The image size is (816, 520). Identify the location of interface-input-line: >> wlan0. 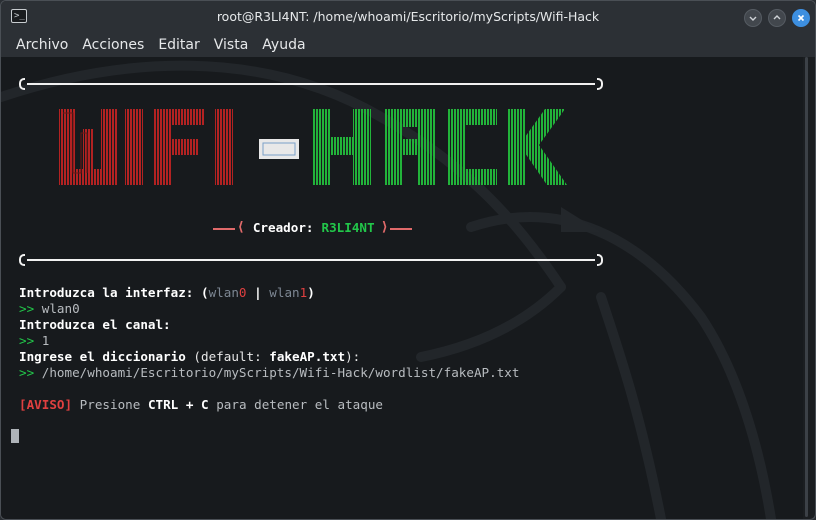
(49, 309).